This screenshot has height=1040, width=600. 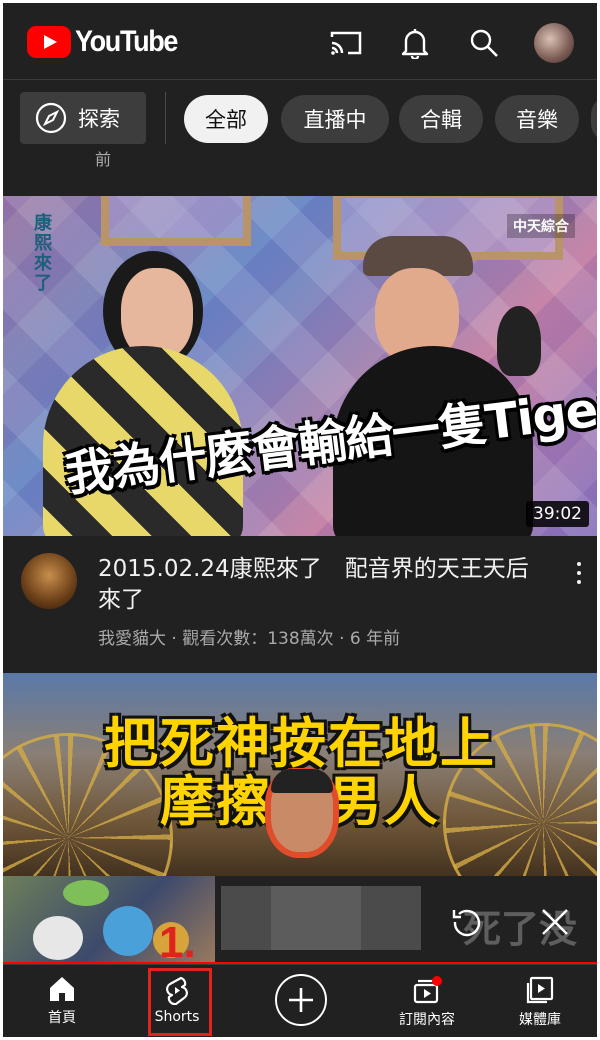 What do you see at coordinates (258, 639) in the screenshot?
I see `view-count: 觀看次數：138萬次` at bounding box center [258, 639].